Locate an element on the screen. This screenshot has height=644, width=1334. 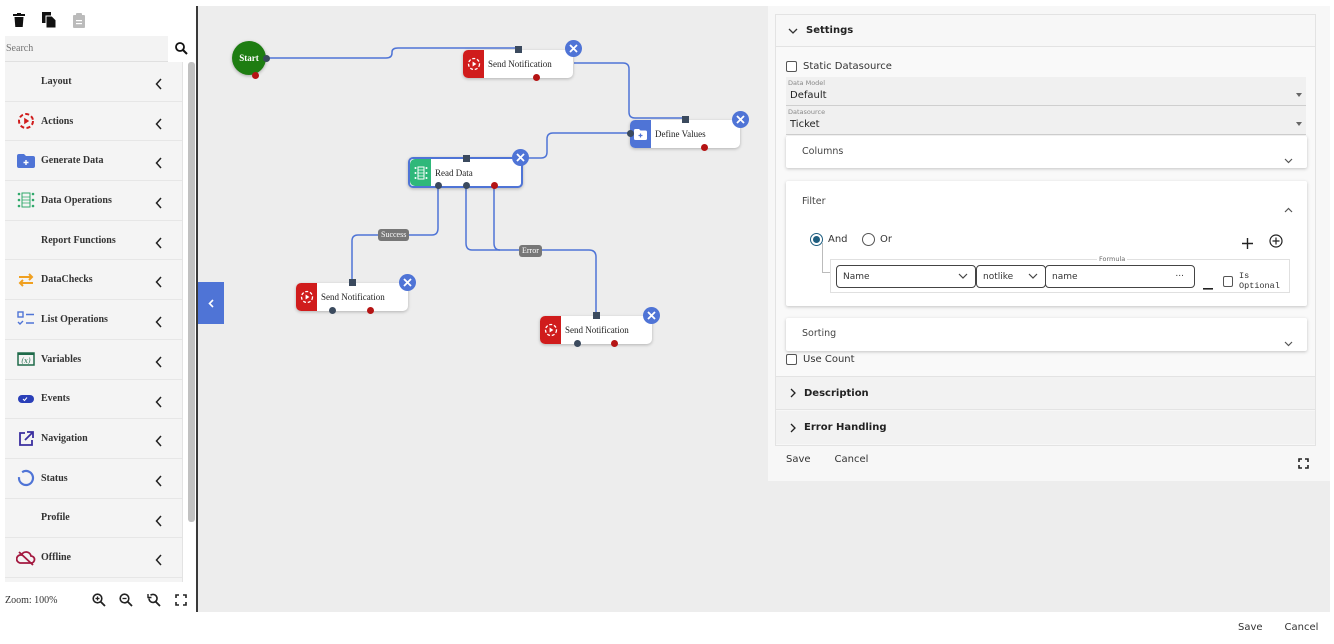
start-error-port is located at coordinates (255, 75).